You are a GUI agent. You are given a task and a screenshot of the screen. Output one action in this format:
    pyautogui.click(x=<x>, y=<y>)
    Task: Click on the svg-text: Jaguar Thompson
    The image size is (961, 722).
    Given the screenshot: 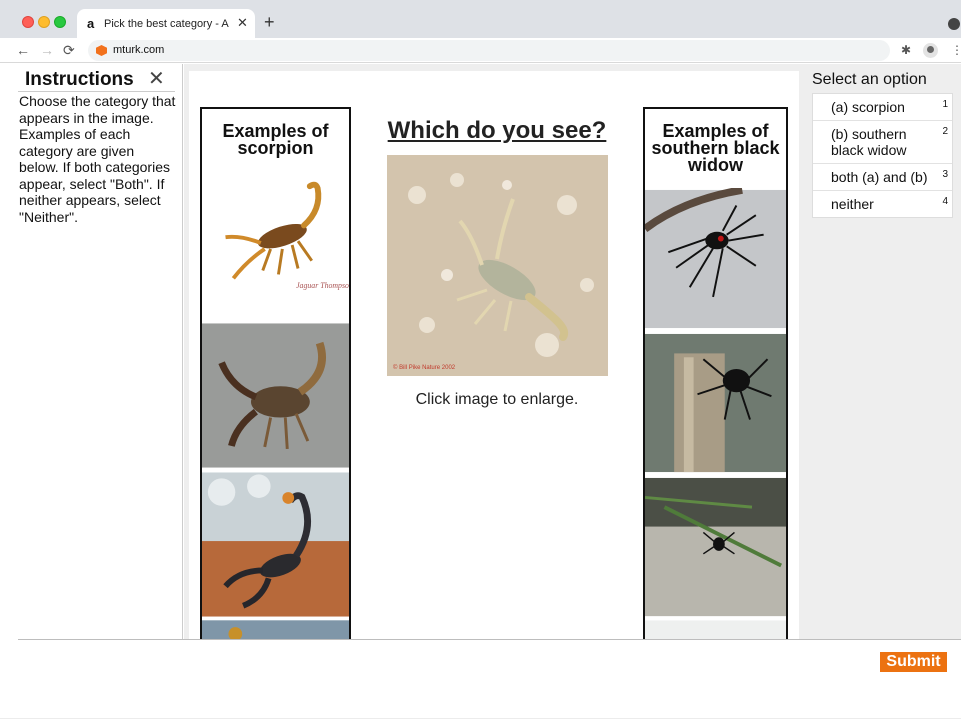 What is the action you would take?
    pyautogui.click(x=322, y=285)
    